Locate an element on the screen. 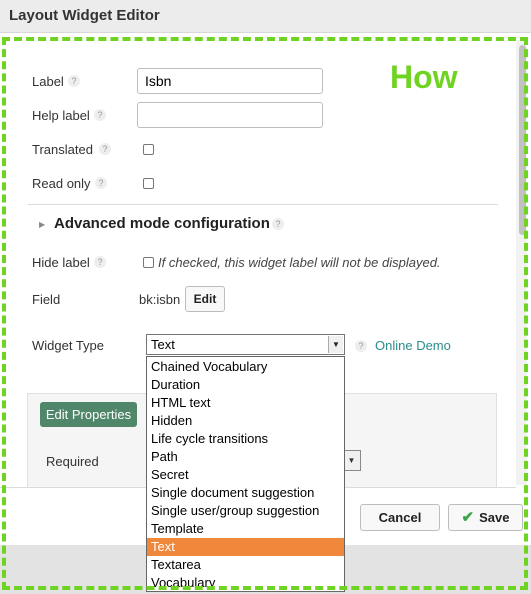 The height and width of the screenshot is (594, 531). label-field-label: Label is located at coordinates (48, 81).